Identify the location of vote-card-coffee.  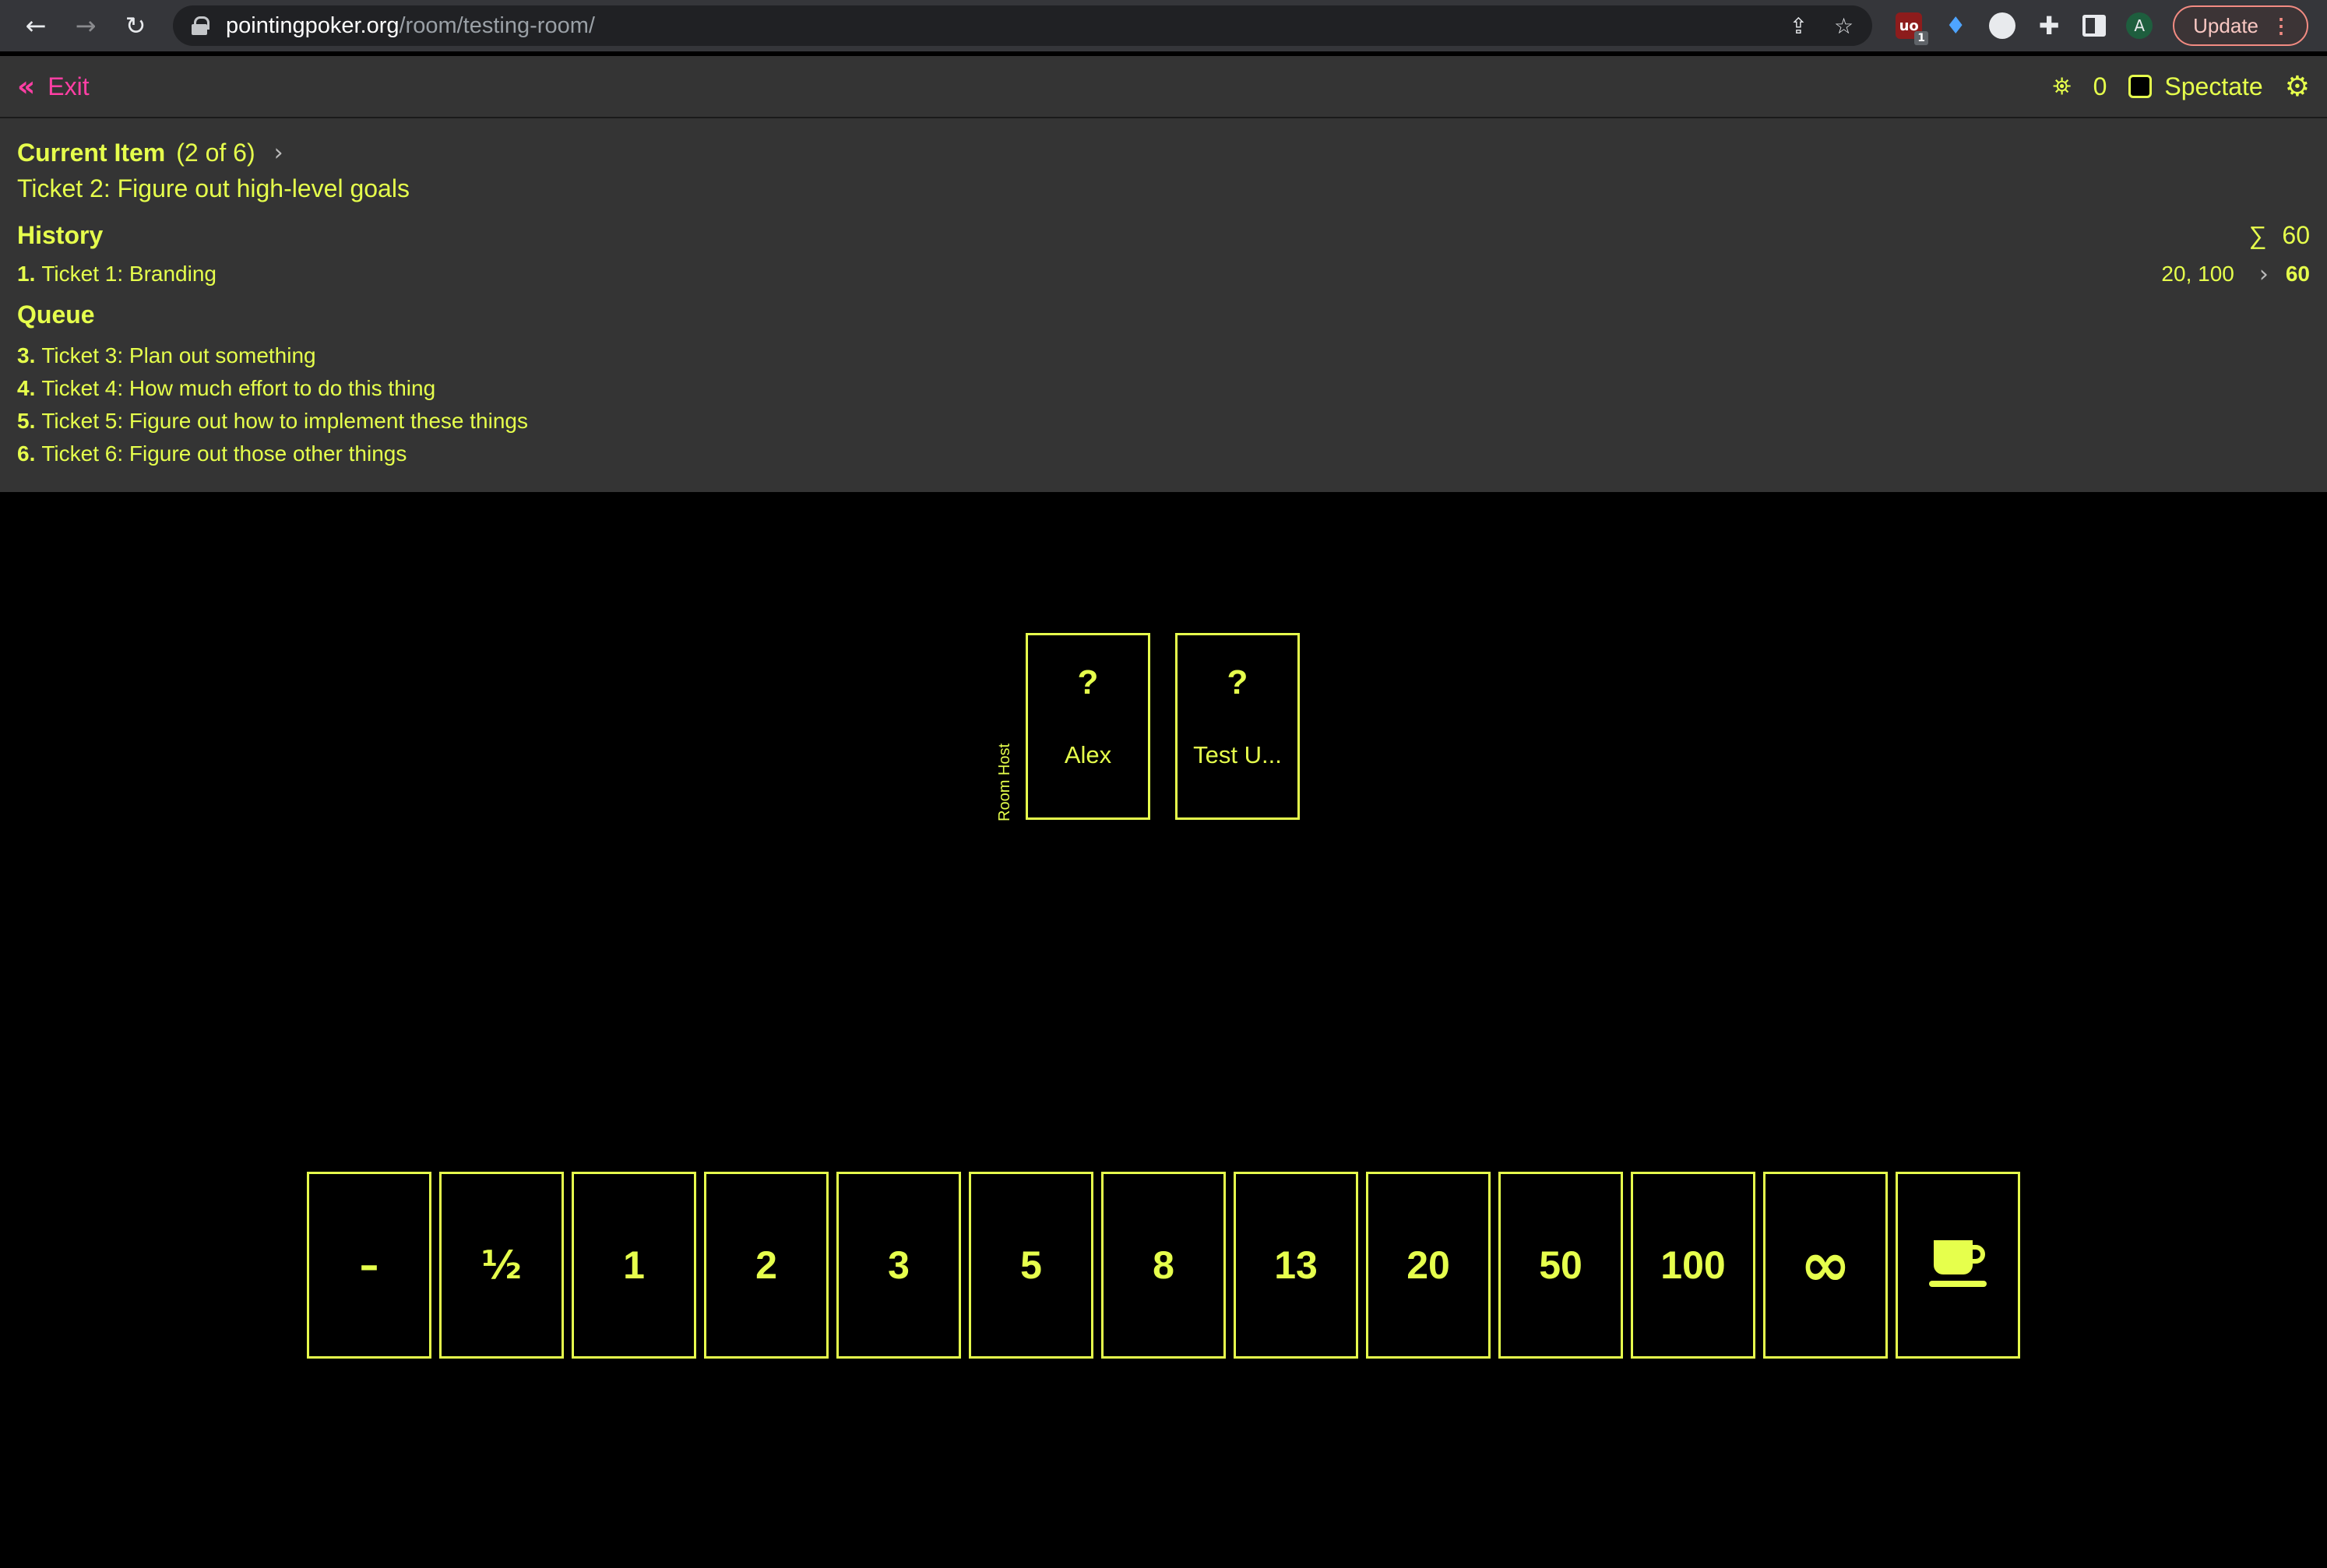
(1958, 1265).